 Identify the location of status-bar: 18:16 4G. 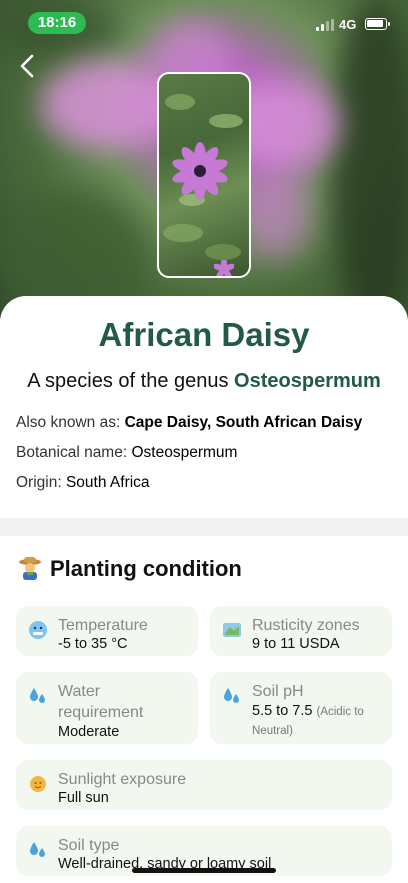
(204, 22).